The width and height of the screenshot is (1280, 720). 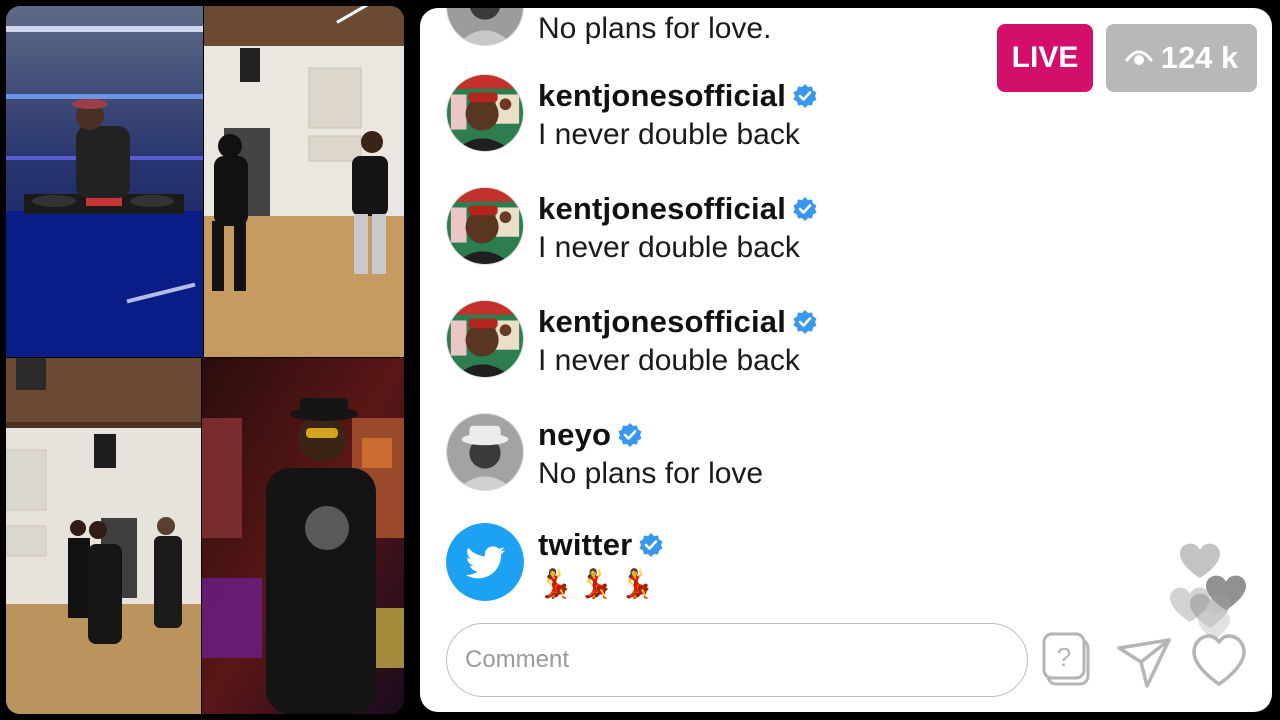 I want to click on comment-message: No plans for love, so click(x=651, y=473).